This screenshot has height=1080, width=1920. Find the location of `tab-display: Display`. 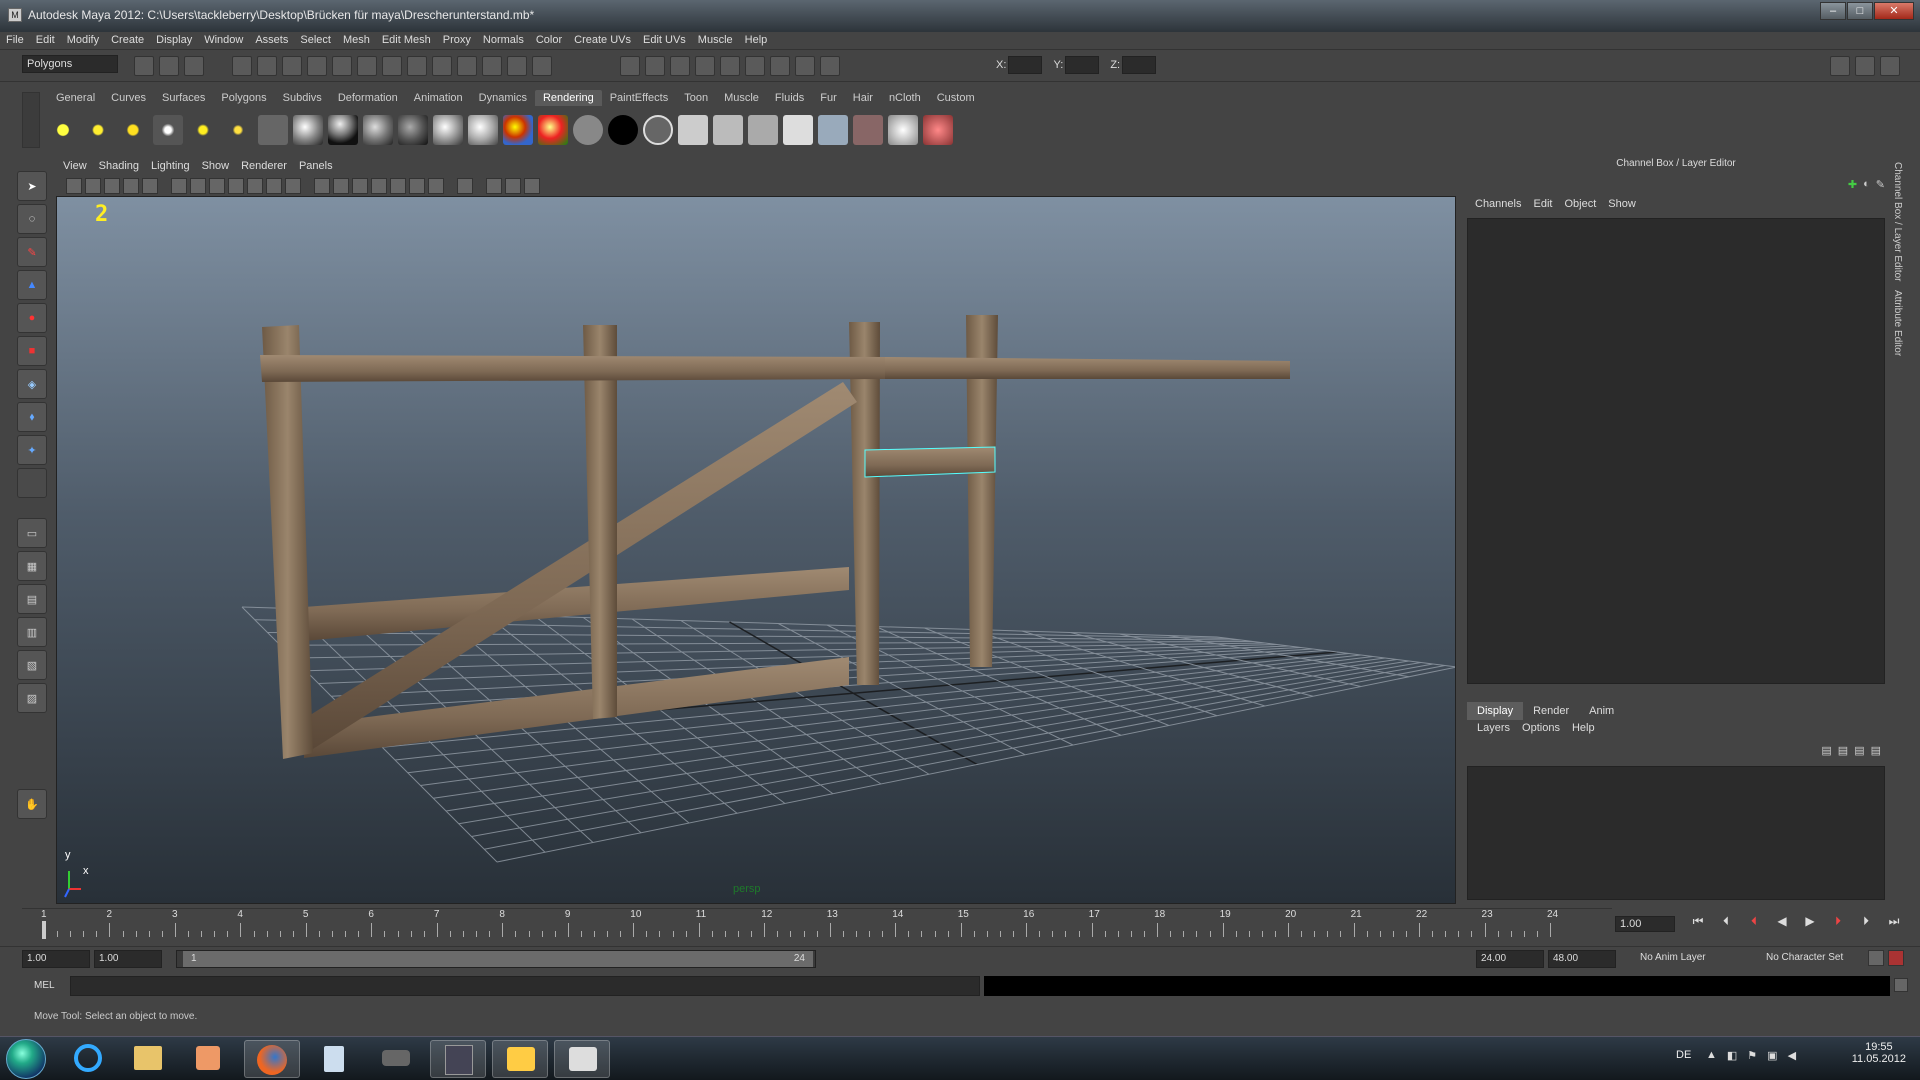

tab-display: Display is located at coordinates (1495, 711).